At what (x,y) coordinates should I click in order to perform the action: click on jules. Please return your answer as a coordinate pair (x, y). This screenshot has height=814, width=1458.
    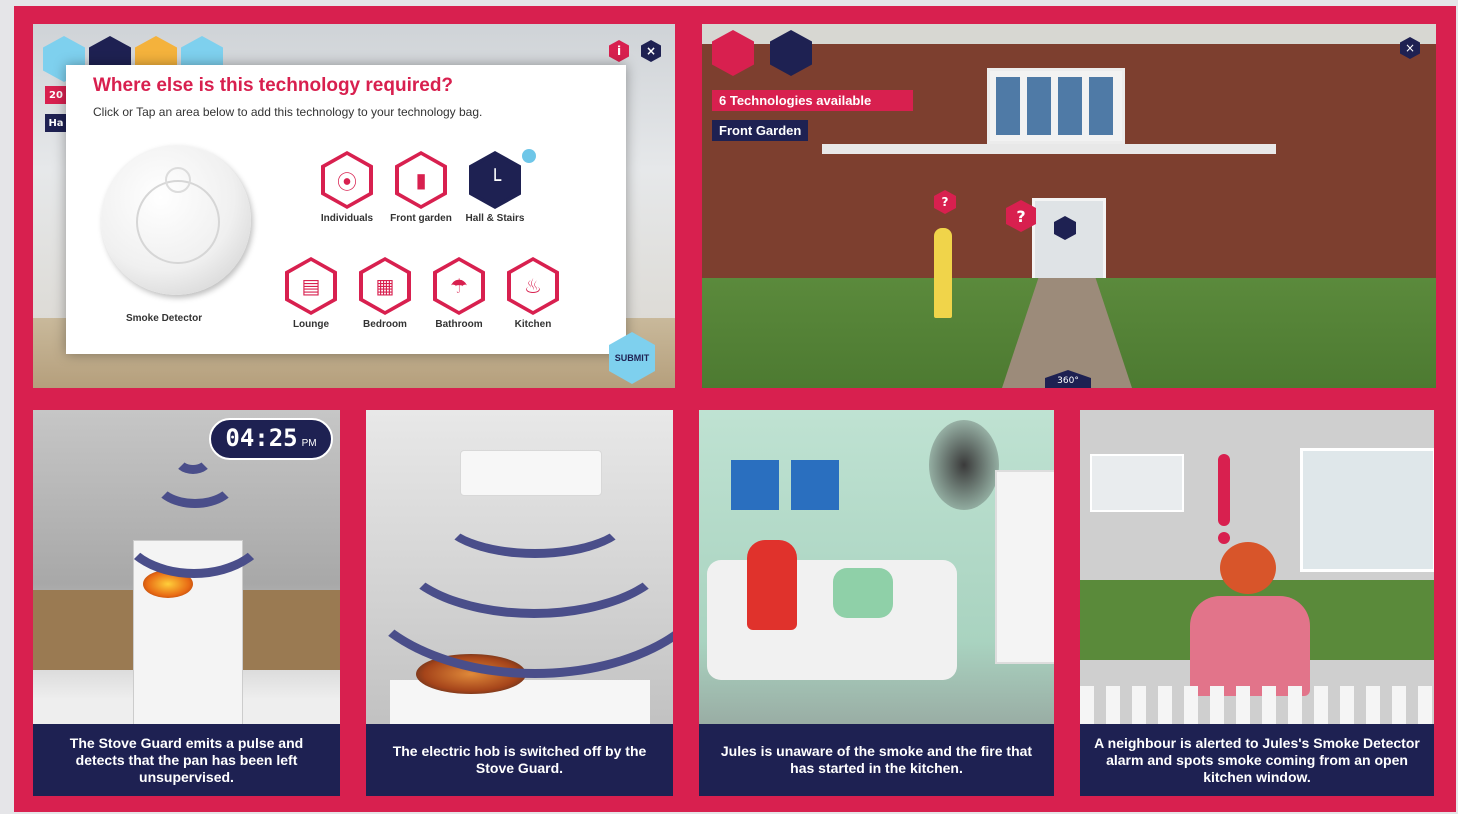
    Looking at the image, I should click on (772, 585).